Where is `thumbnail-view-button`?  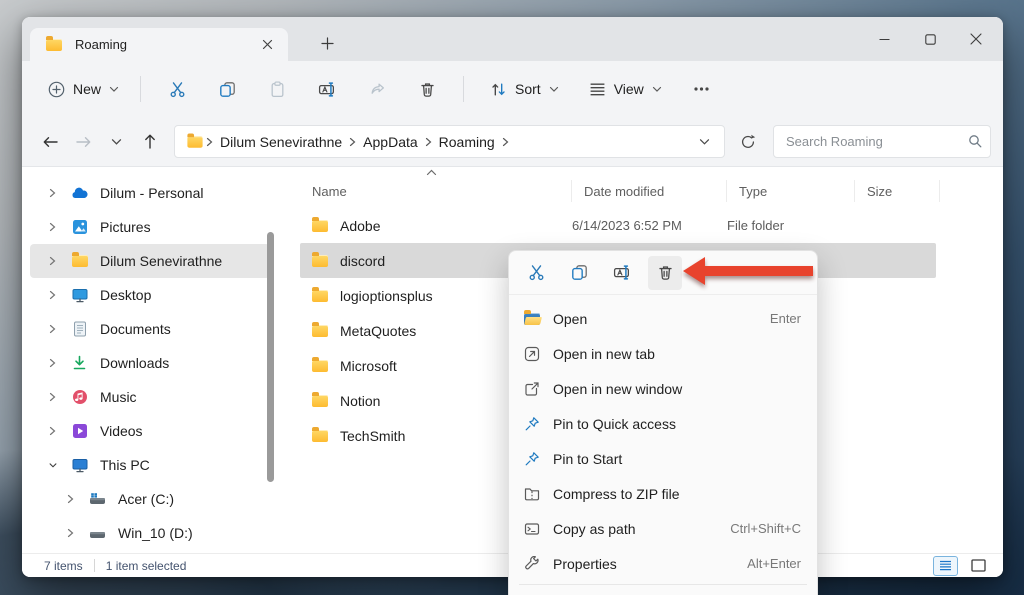
thumbnail-view-button is located at coordinates (978, 566).